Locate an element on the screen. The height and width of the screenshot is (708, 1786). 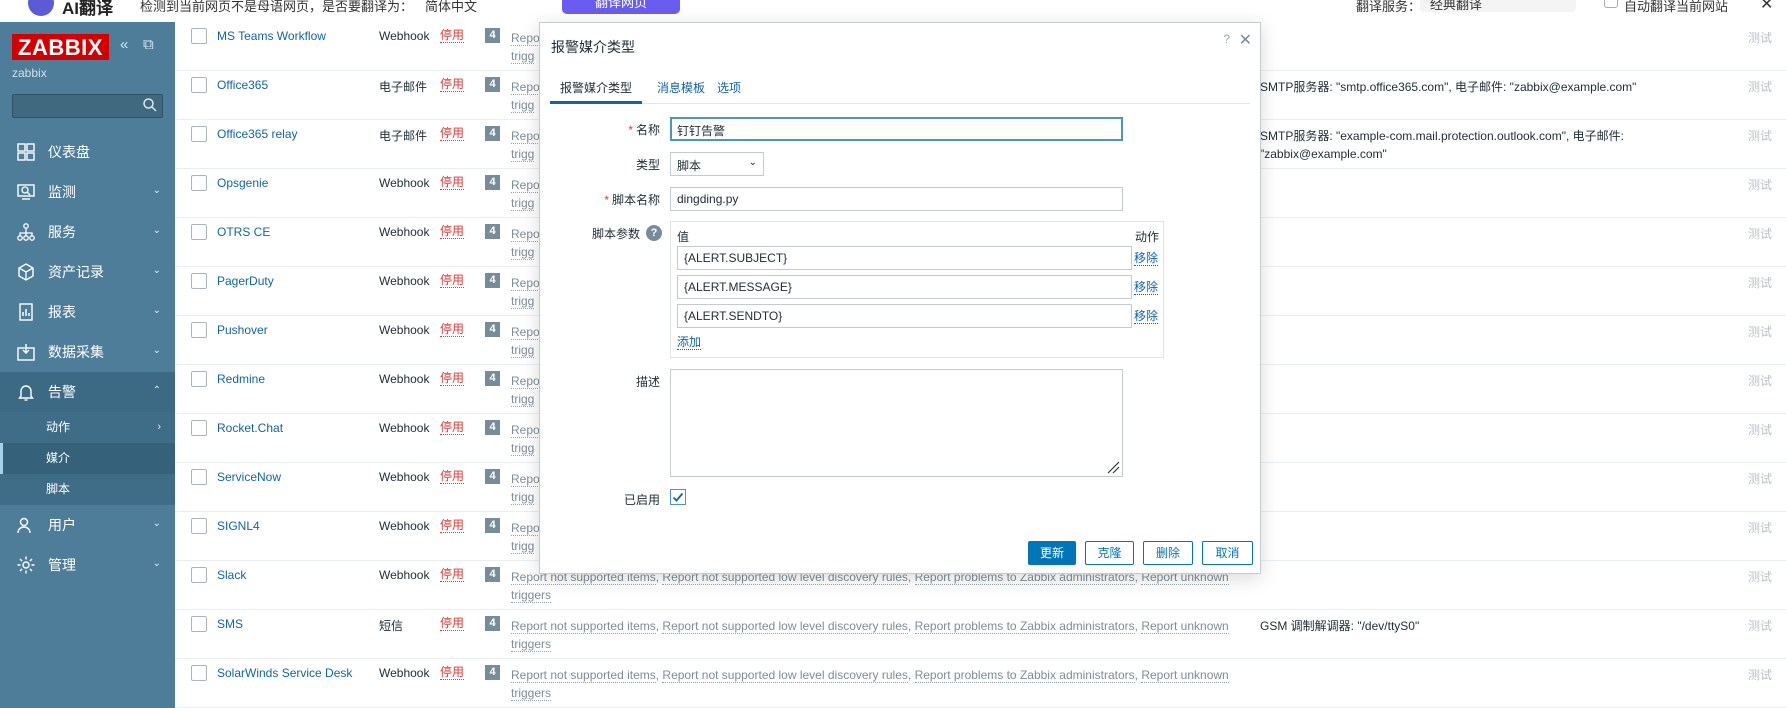
media-name-link: Office365 relay is located at coordinates (257, 134).